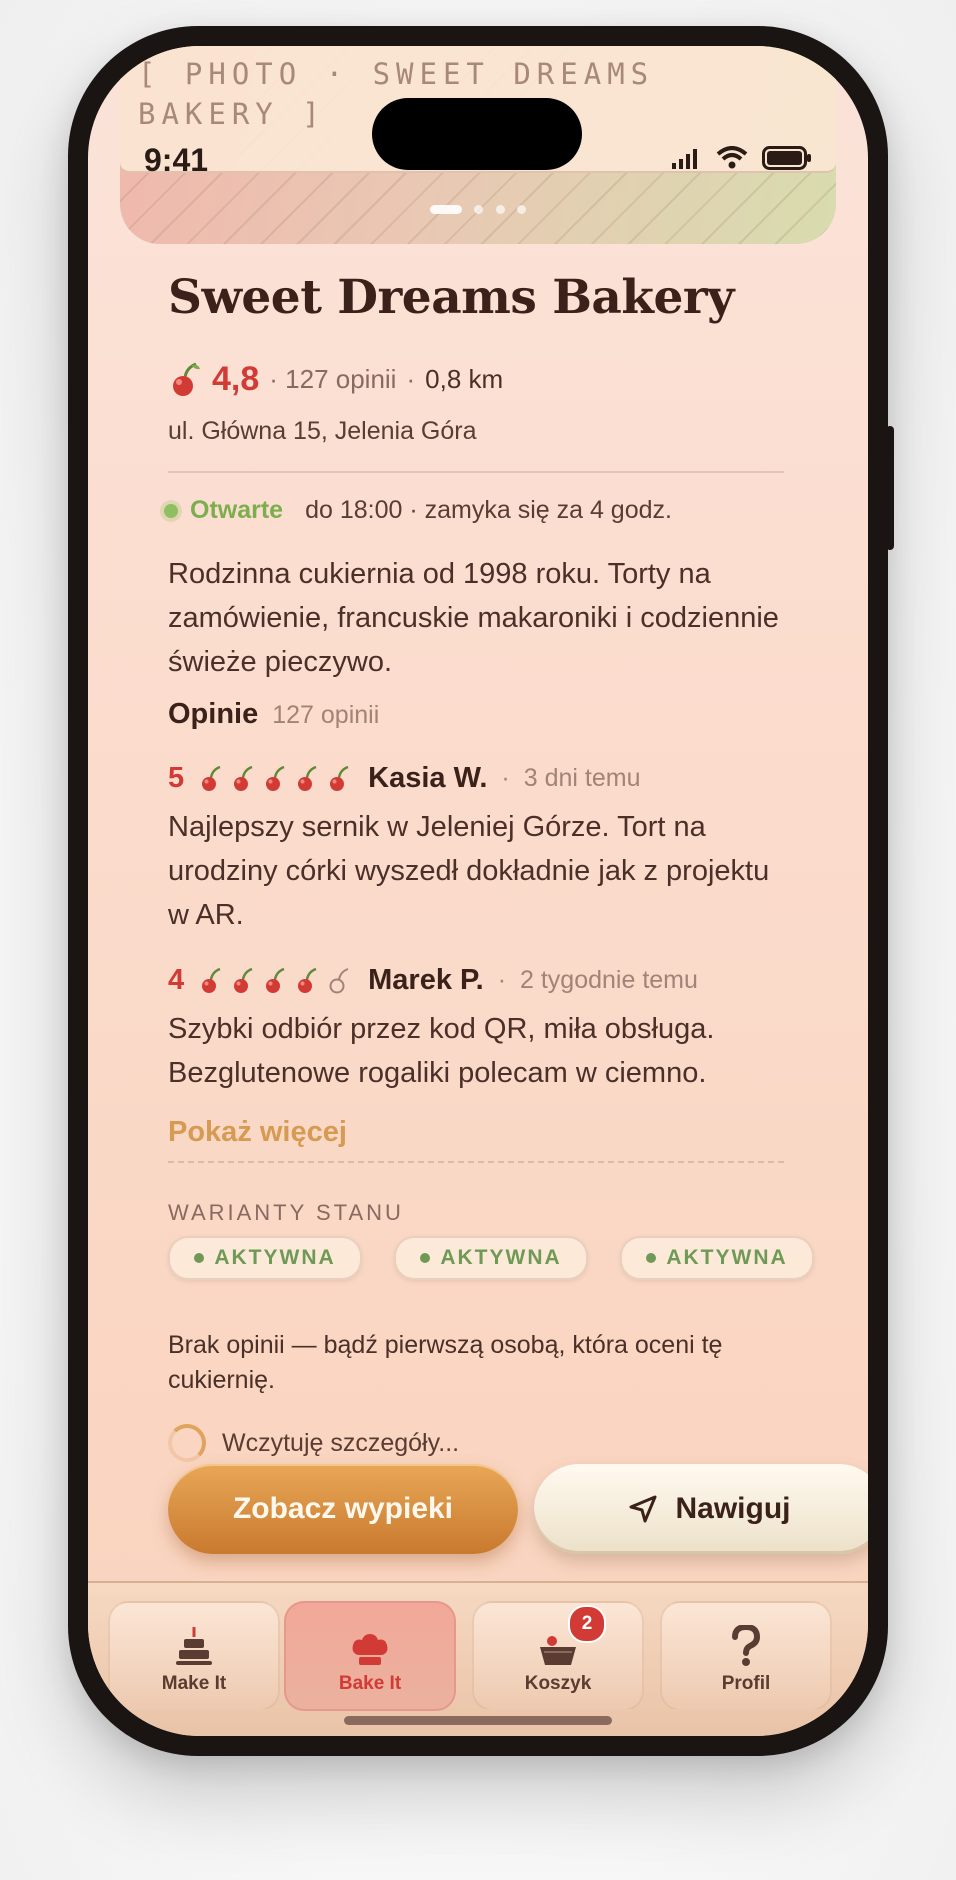 The image size is (956, 1880). I want to click on navigate-label: Nawiguj, so click(733, 1508).